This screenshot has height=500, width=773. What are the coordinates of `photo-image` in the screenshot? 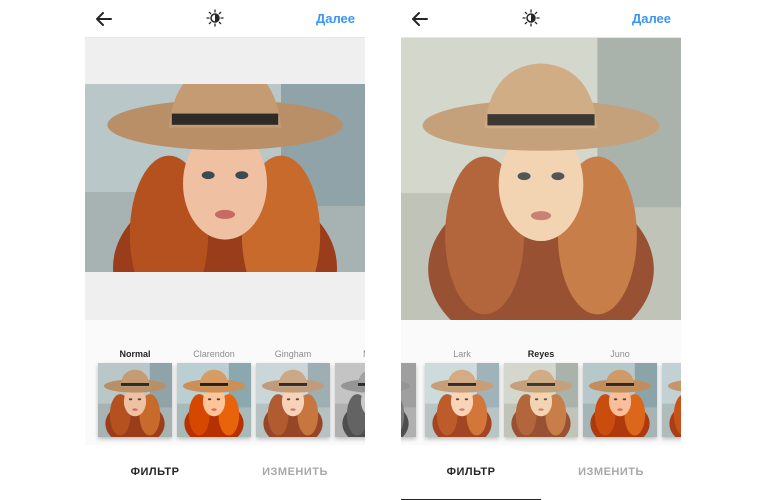 It's located at (225, 178).